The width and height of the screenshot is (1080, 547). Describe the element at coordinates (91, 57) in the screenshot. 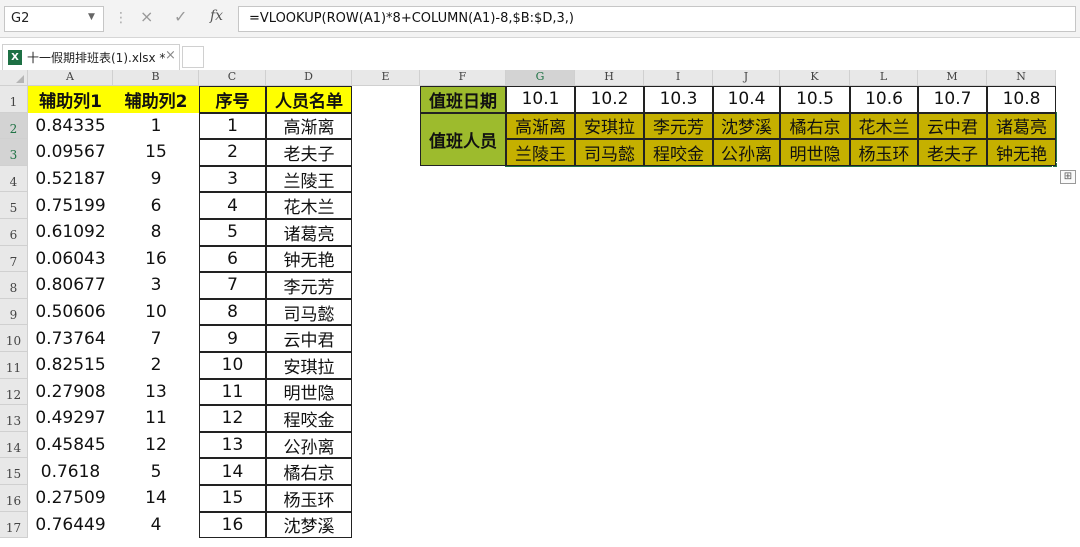

I see `workbook-tab: X 十一假期排班表(1).xlsx * ×` at that location.